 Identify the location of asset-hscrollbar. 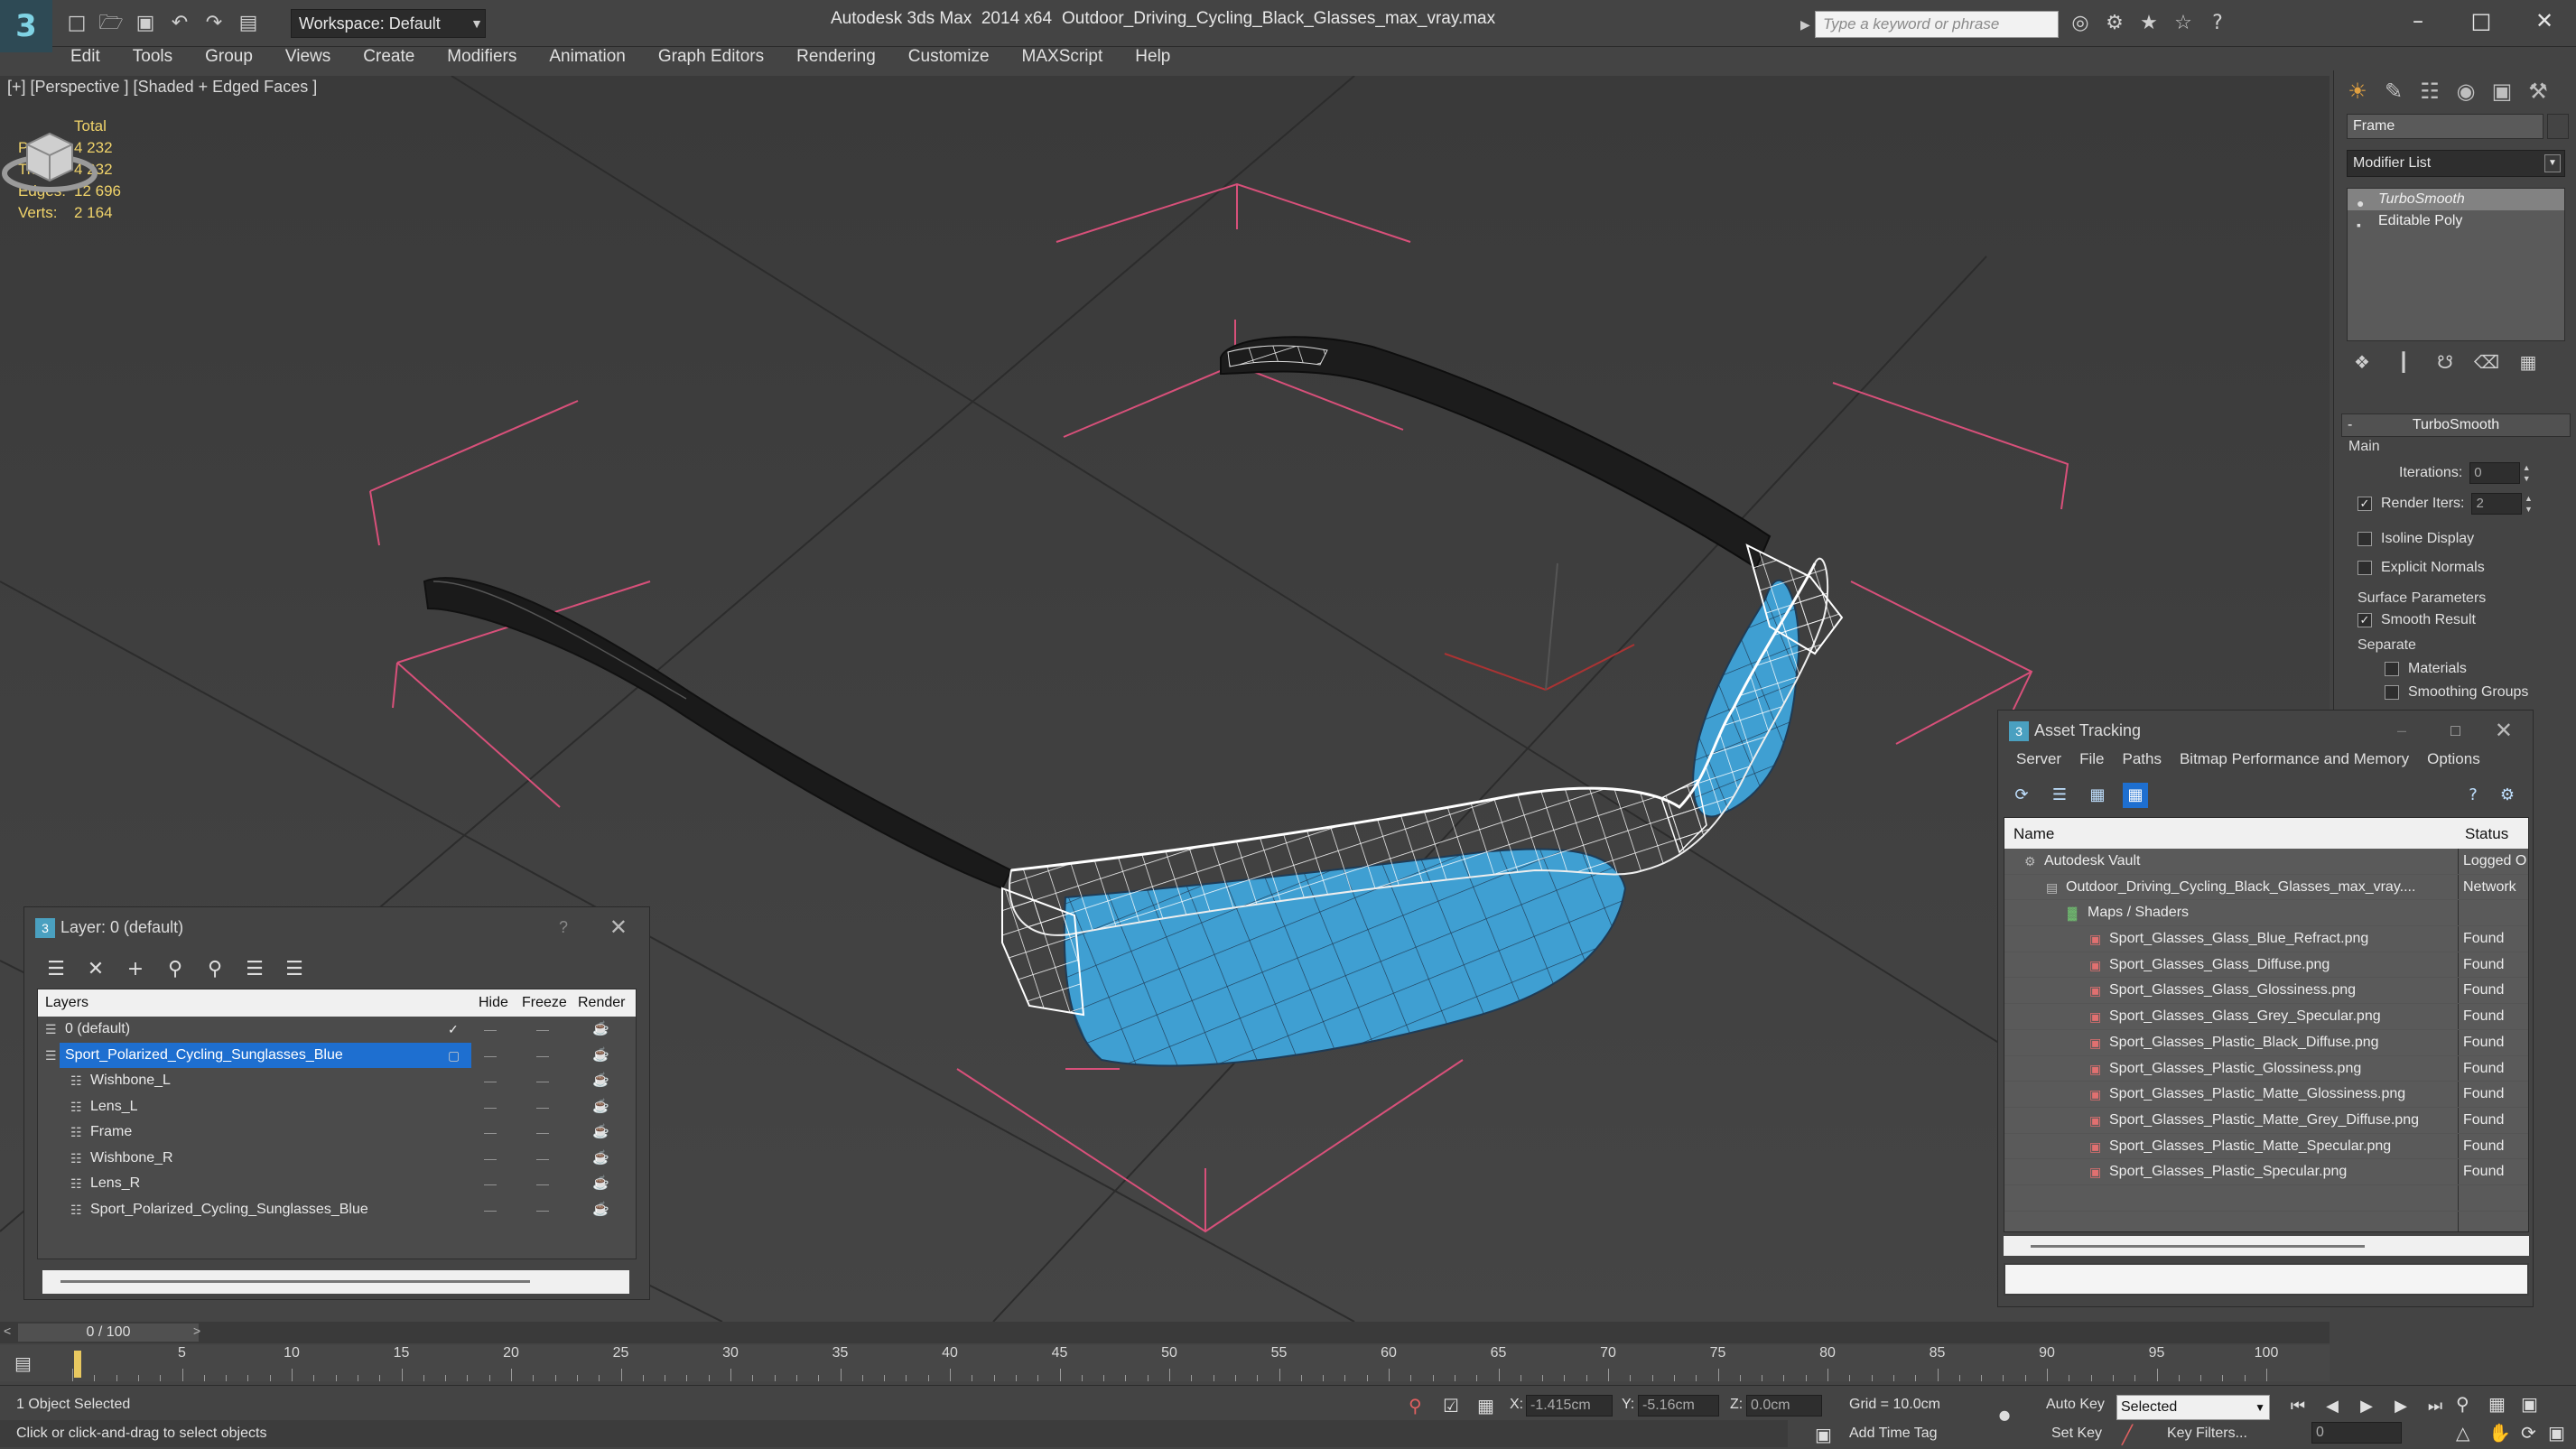
(2266, 1246).